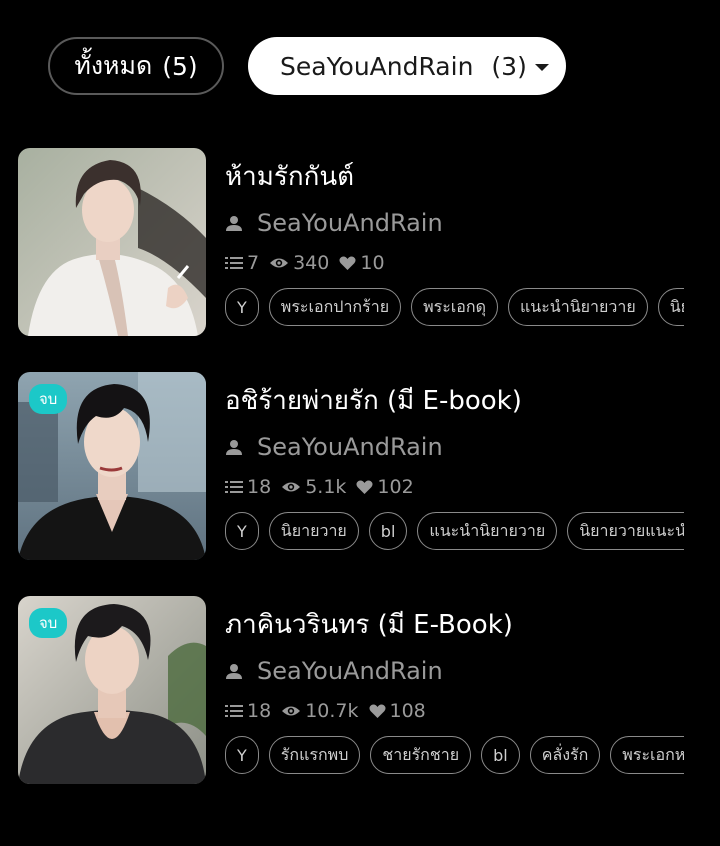  I want to click on story-info: ภาคินวรินทร (มี E-Book) SeaYouAndRain 18, so click(454, 690).